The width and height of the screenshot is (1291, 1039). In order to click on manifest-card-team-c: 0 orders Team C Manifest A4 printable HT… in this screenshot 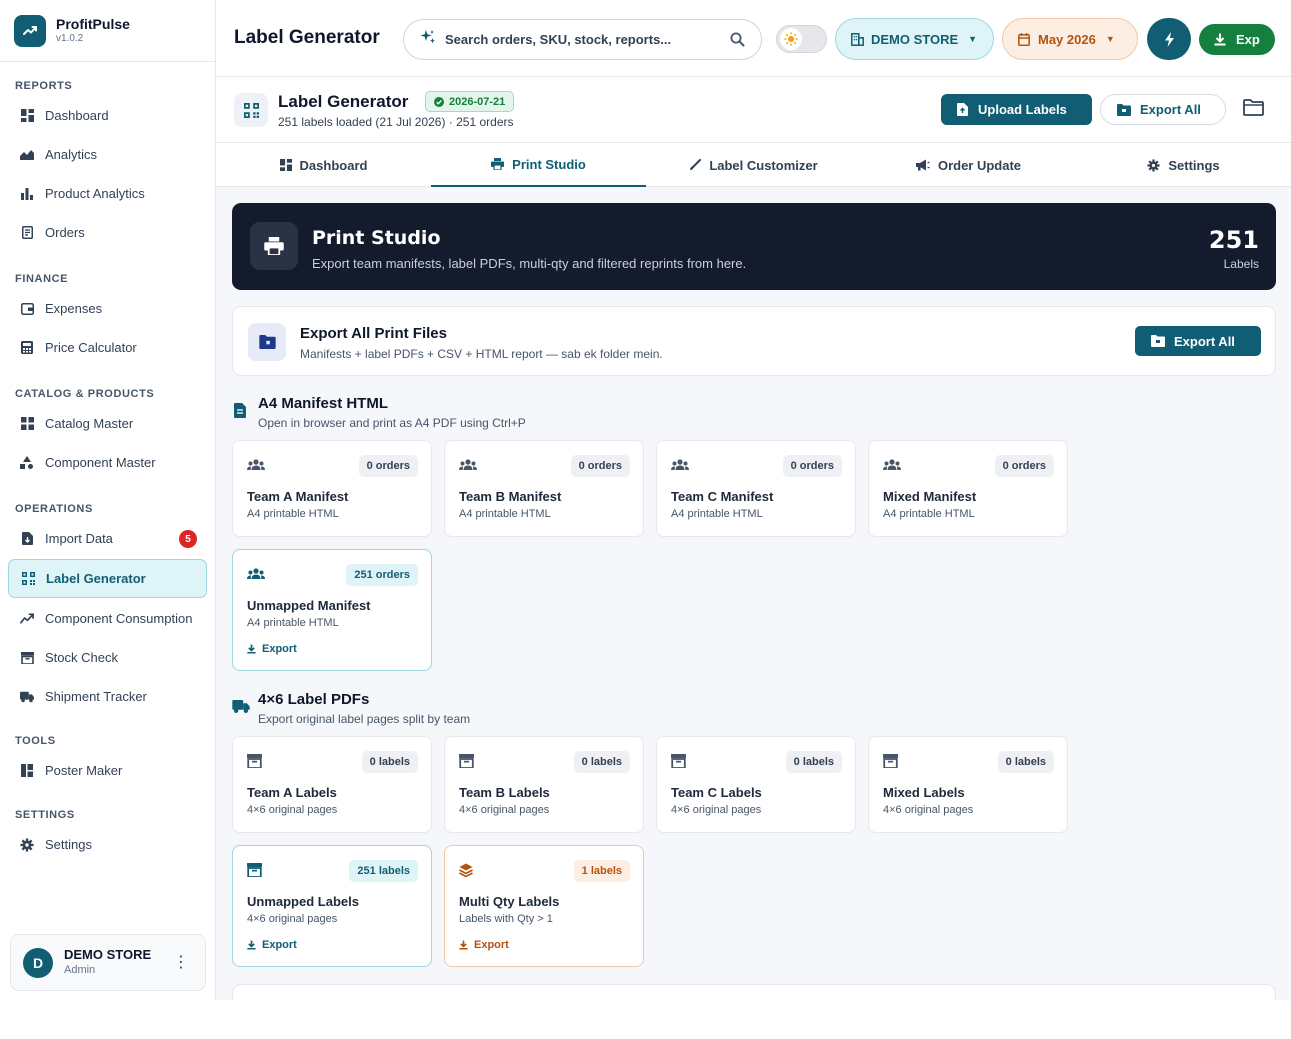, I will do `click(756, 488)`.